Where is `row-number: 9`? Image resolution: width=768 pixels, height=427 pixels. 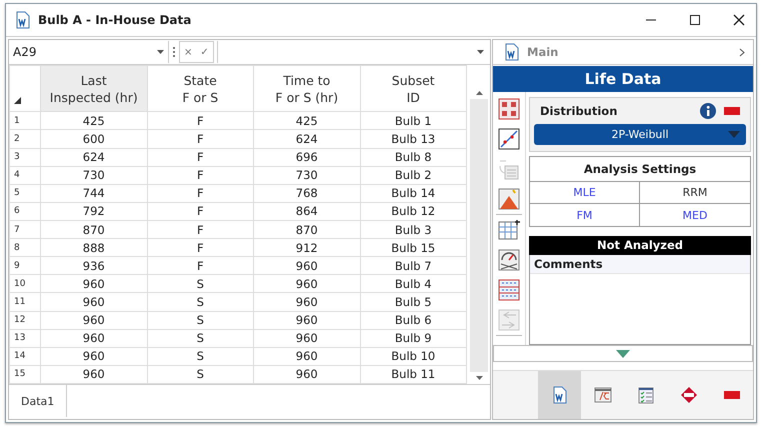 row-number: 9 is located at coordinates (25, 265).